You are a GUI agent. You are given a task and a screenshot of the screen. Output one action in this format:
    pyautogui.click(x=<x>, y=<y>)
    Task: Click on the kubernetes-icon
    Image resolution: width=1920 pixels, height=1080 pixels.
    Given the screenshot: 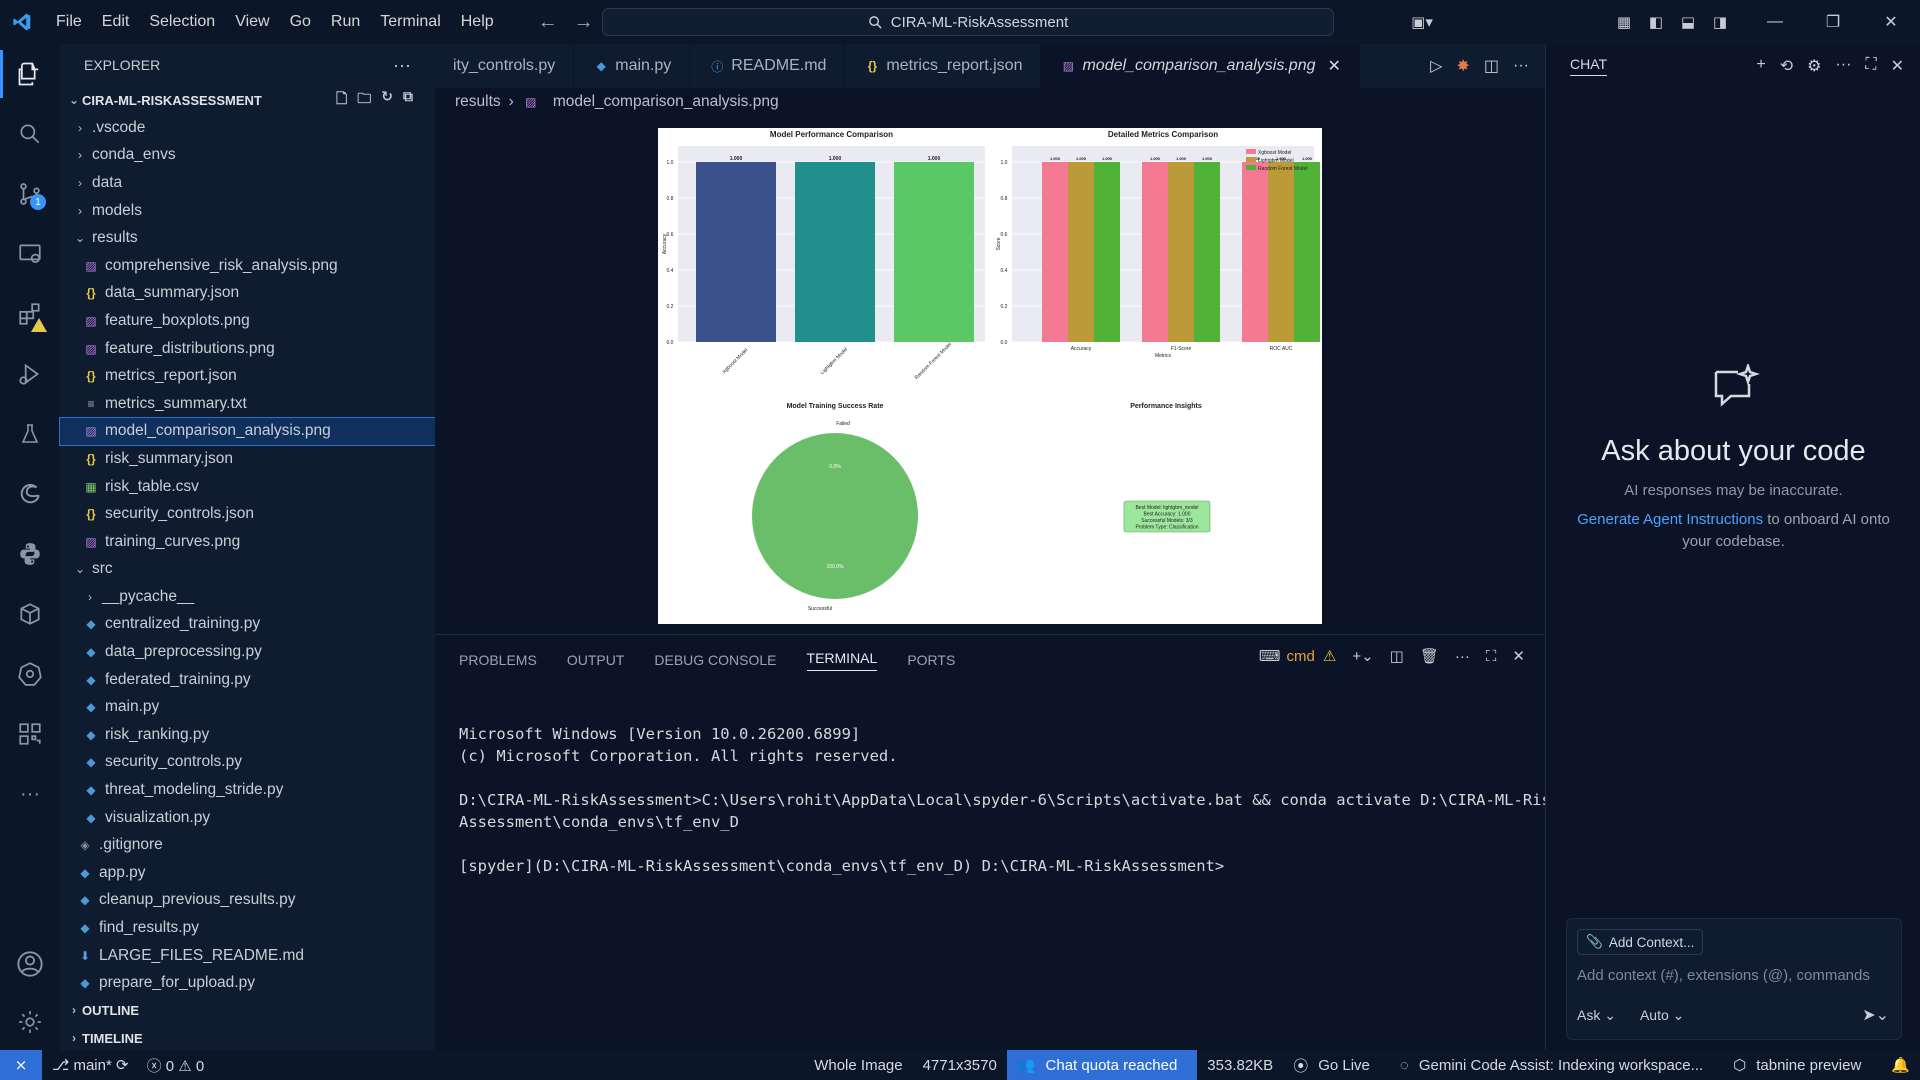 What is the action you would take?
    pyautogui.click(x=30, y=674)
    